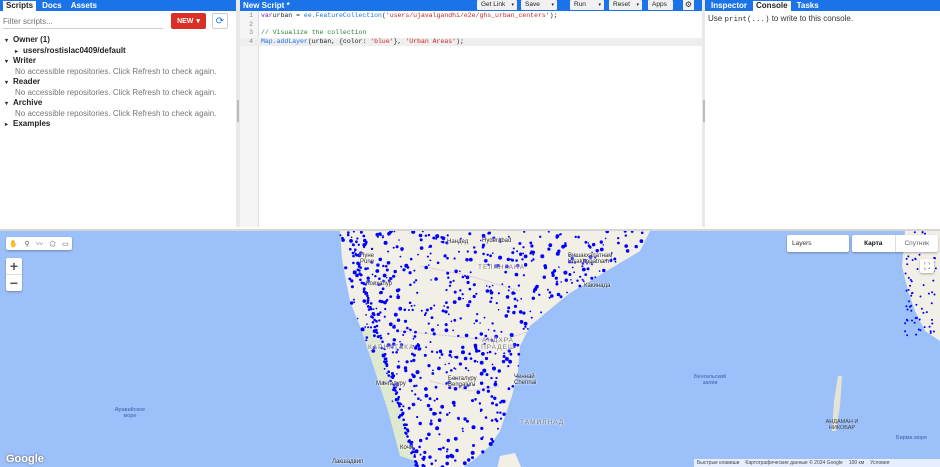 The width and height of the screenshot is (940, 467). I want to click on tree-item: ▾ Writer, so click(120, 61).